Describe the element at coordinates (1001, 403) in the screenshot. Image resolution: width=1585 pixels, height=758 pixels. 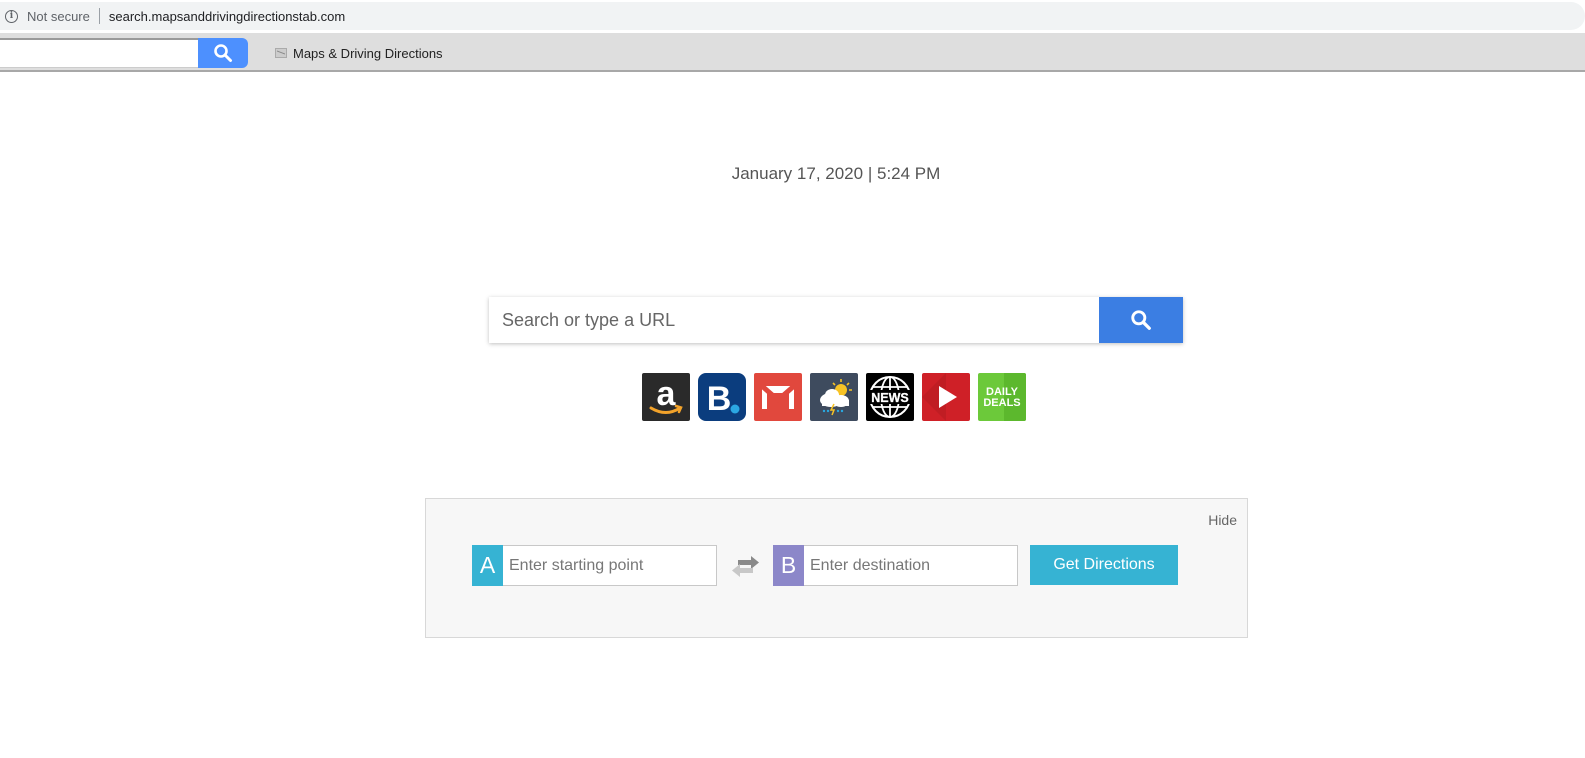
I see `svg-text: DEALS` at that location.